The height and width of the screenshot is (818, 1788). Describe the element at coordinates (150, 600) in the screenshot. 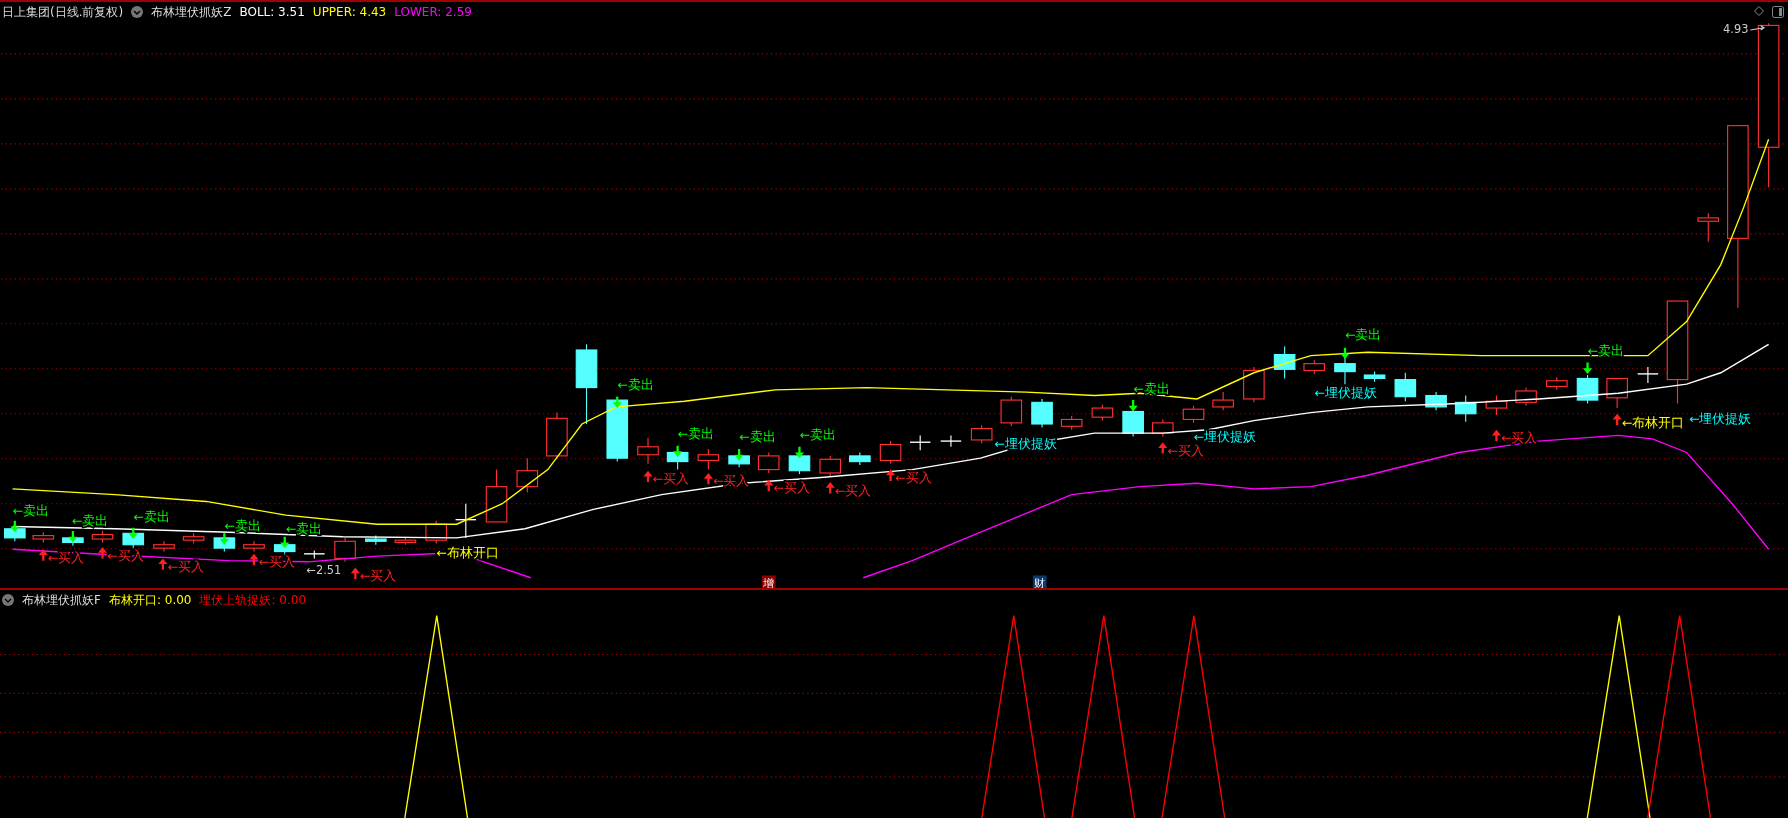

I see `indicator-value: 布林开口: 0.00` at that location.